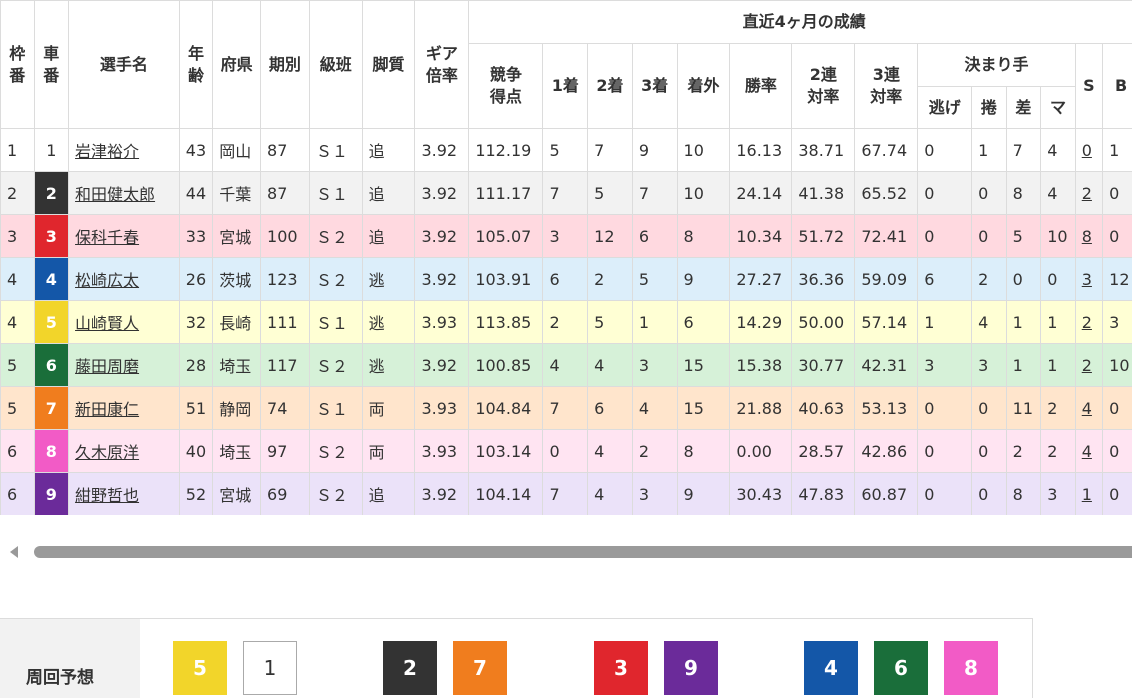 The width and height of the screenshot is (1132, 698). I want to click on racer-name-link: 松崎広太, so click(107, 280).